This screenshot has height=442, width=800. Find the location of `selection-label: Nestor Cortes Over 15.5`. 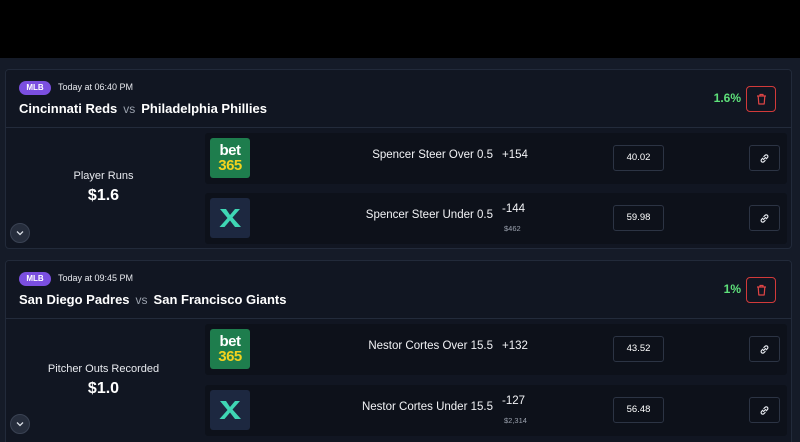

selection-label: Nestor Cortes Over 15.5 is located at coordinates (430, 346).